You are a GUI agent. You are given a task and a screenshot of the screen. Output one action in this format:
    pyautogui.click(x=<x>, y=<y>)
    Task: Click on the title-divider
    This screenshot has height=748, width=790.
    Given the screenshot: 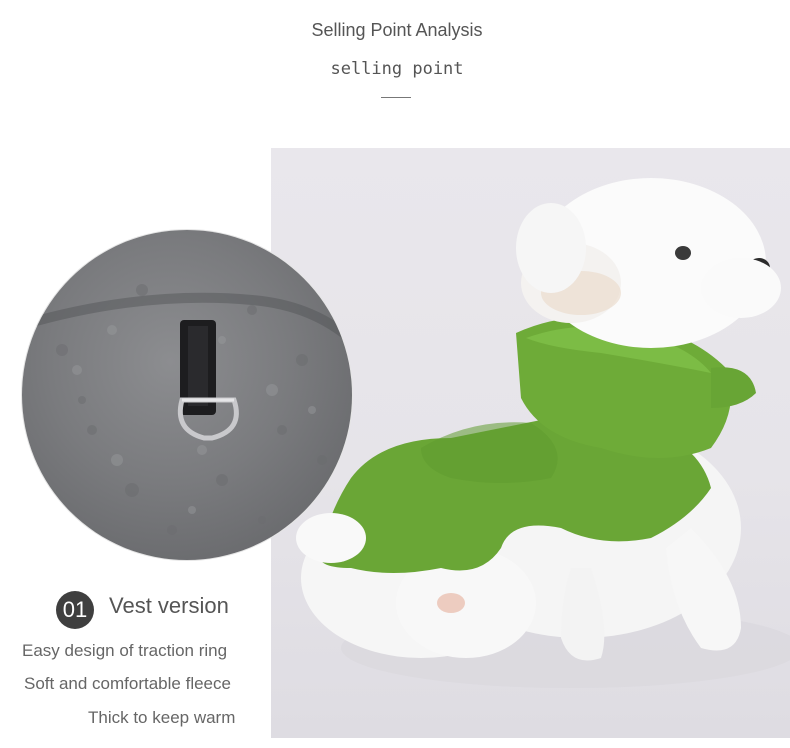 What is the action you would take?
    pyautogui.click(x=396, y=97)
    